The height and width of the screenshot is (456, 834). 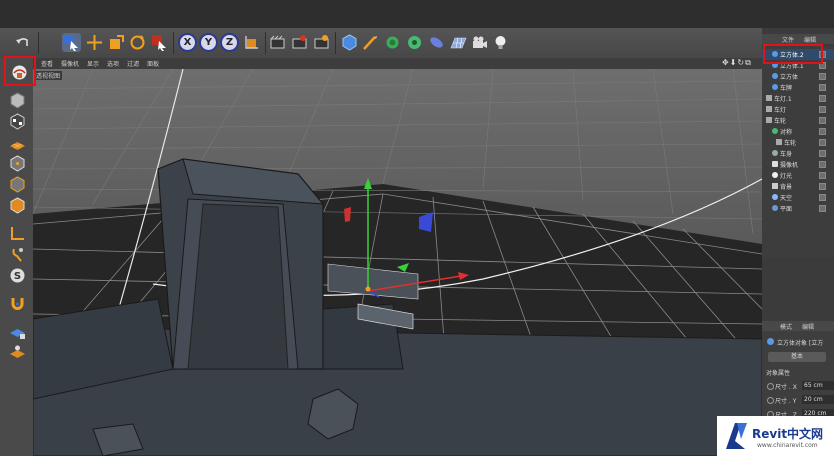 I want to click on select-arrow-icon, so click(x=71, y=42).